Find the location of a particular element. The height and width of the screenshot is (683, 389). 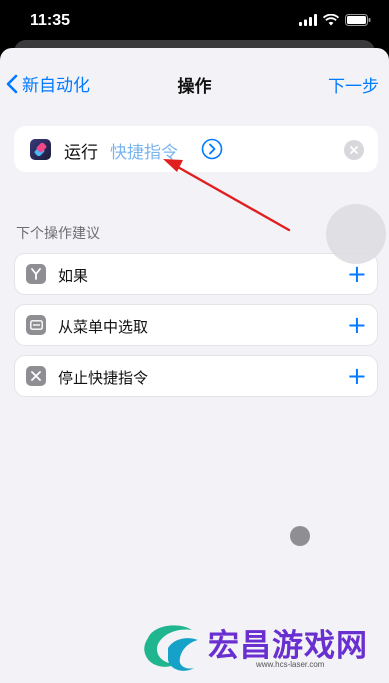

next-button: 下一步 is located at coordinates (353, 84).